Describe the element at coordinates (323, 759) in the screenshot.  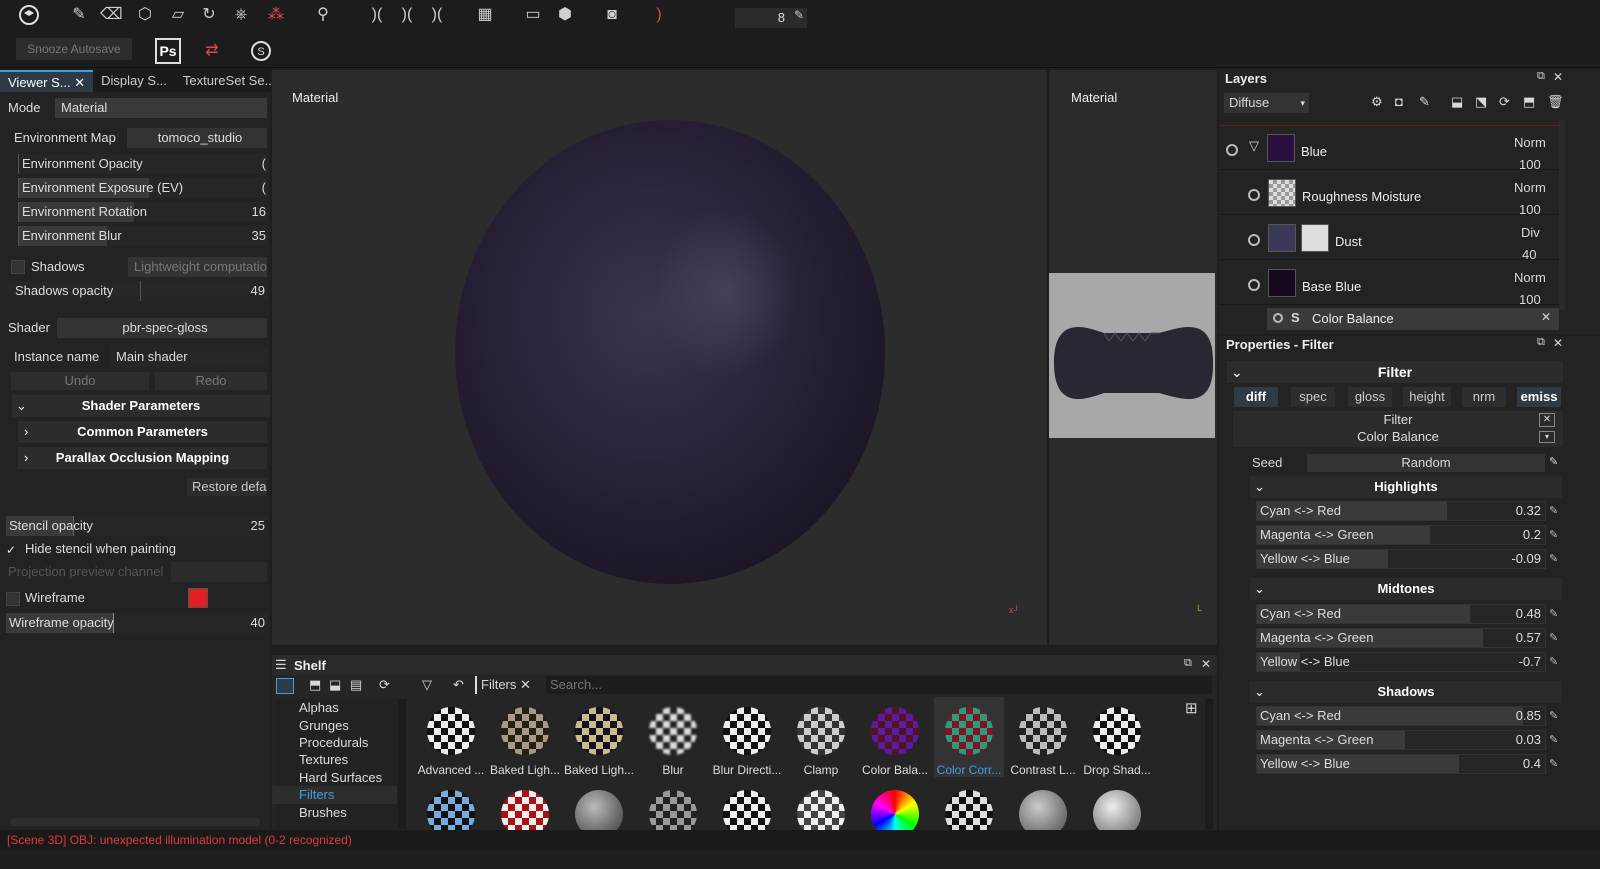
I see `category-textures: Textures` at that location.